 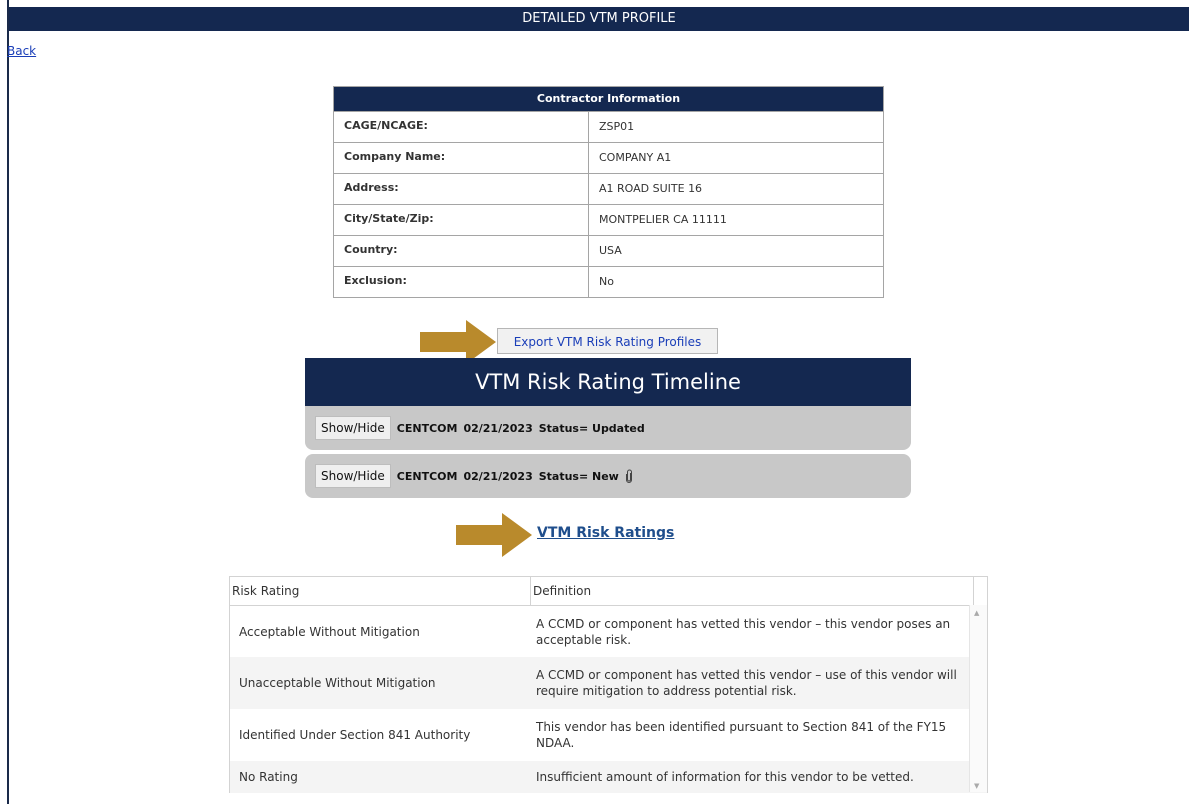 I want to click on back-link: Back, so click(x=21, y=51).